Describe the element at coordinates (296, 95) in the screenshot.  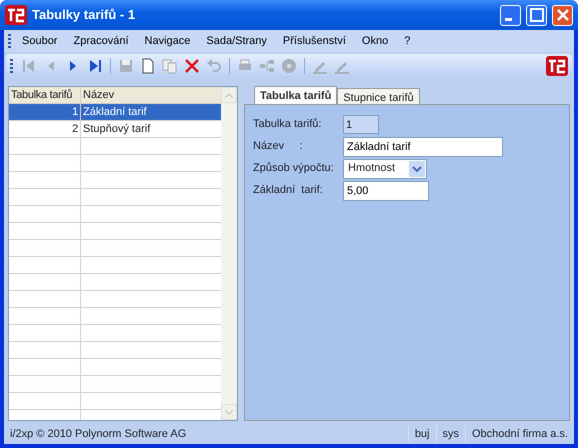
I see `tab: Tabulka tarifů` at that location.